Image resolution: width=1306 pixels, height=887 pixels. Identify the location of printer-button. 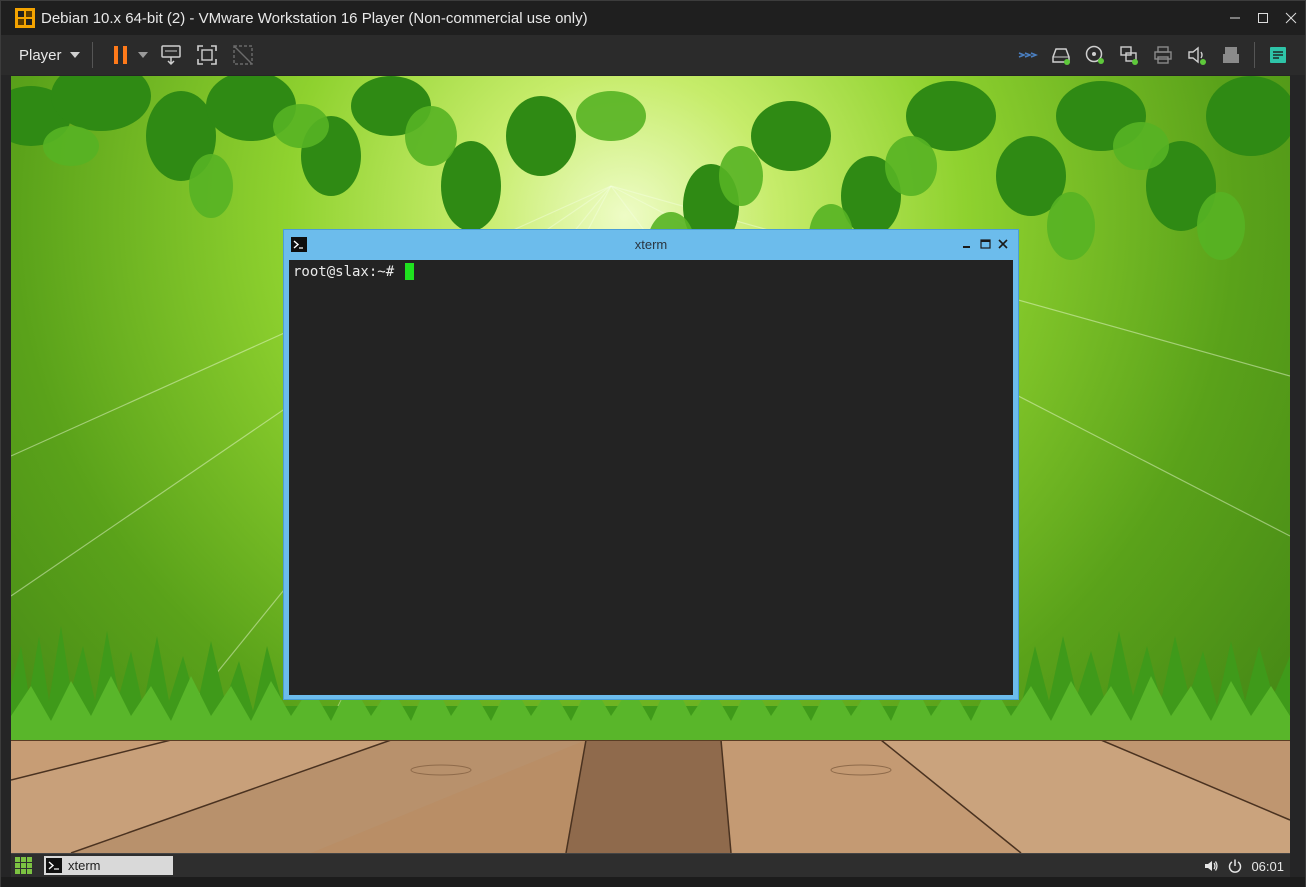
(1163, 55).